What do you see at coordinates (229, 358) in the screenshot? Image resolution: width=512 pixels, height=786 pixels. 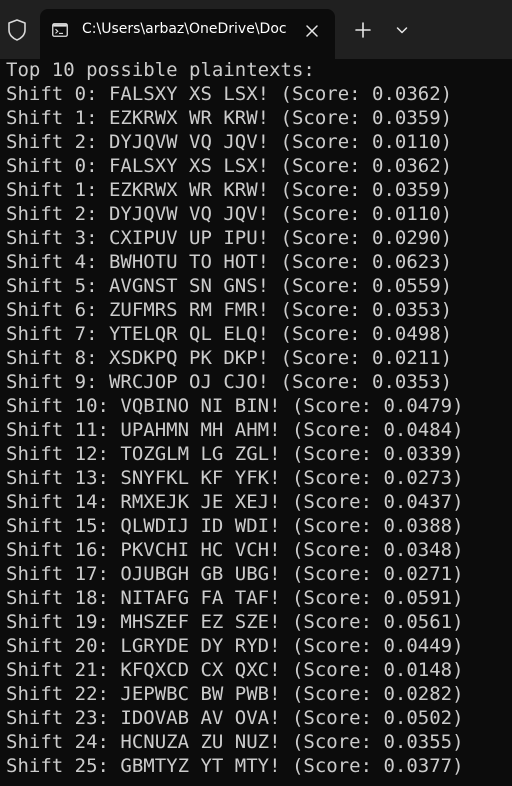 I see `output-line: Shift 8: XSDKPQ PK DKP! (Score: 0.0211)` at bounding box center [229, 358].